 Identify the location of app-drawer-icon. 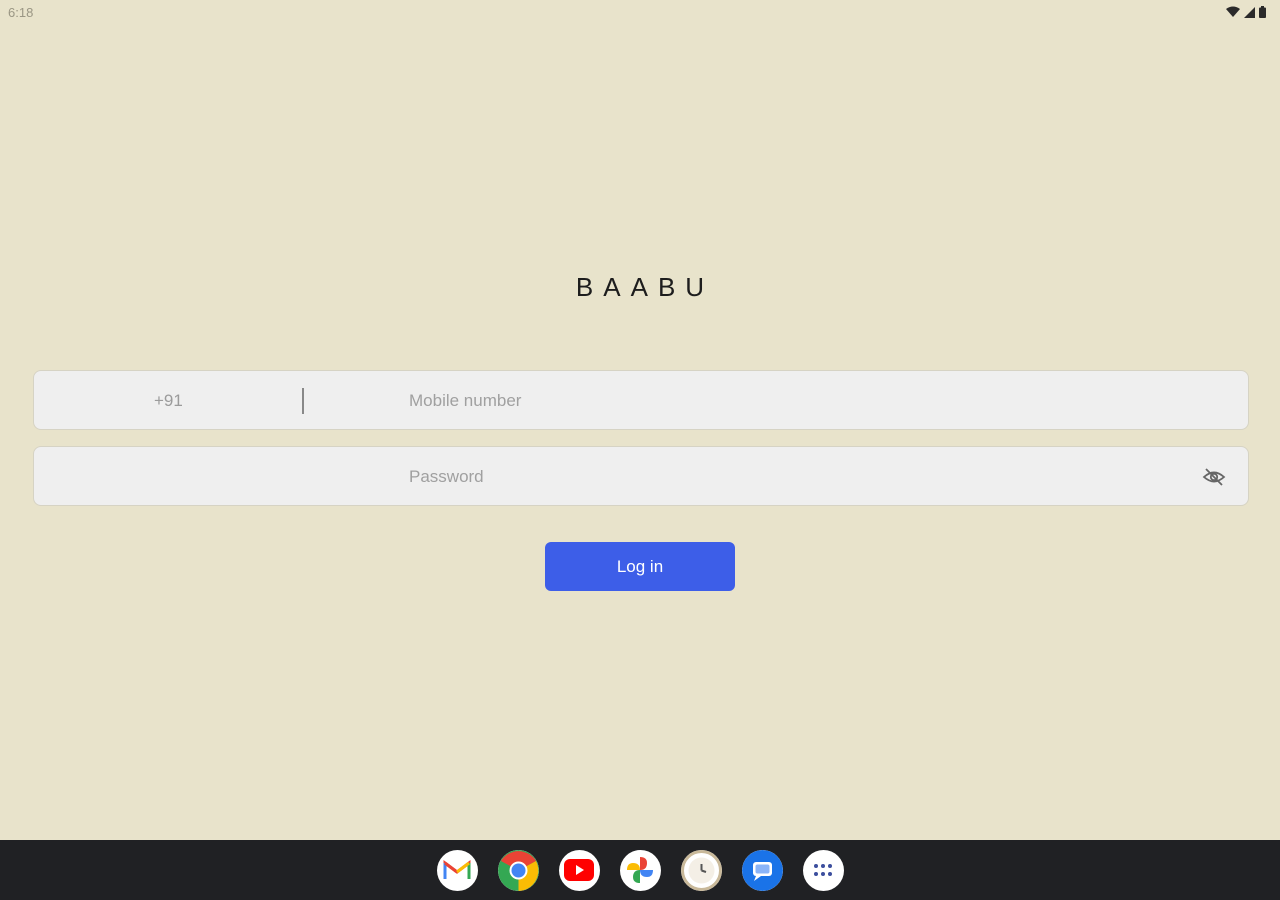
(823, 870).